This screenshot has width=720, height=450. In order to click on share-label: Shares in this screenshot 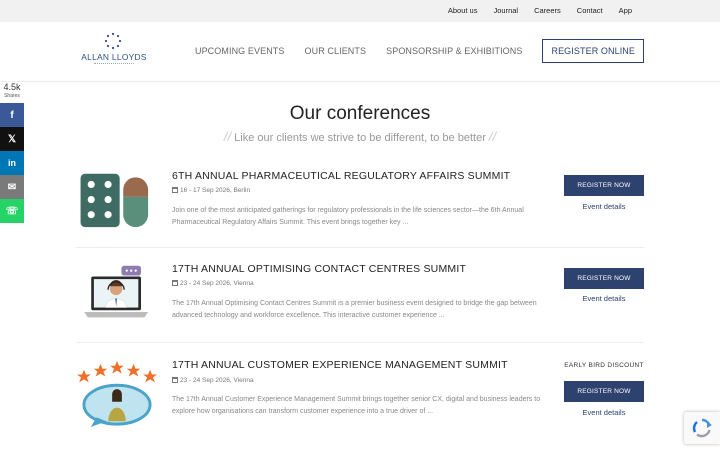, I will do `click(12, 96)`.